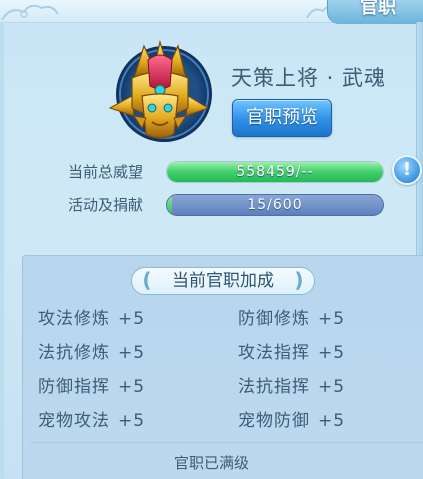 Image resolution: width=423 pixels, height=479 pixels. I want to click on bonus-item-label: 攻法指挥, so click(274, 353).